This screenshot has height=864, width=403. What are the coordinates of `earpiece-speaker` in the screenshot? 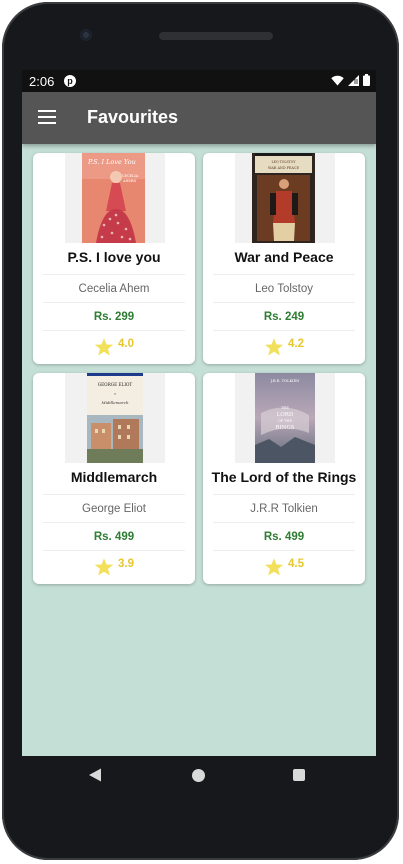 It's located at (216, 36).